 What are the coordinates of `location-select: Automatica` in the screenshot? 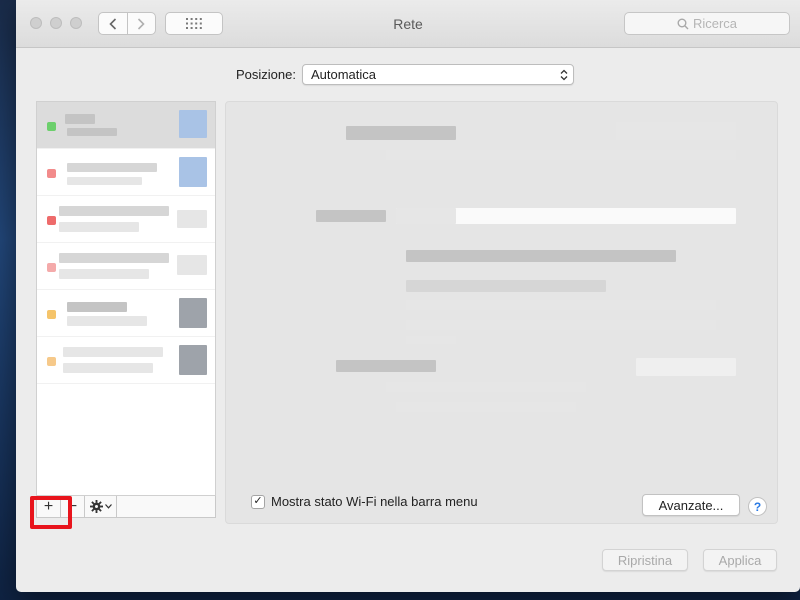 It's located at (437, 74).